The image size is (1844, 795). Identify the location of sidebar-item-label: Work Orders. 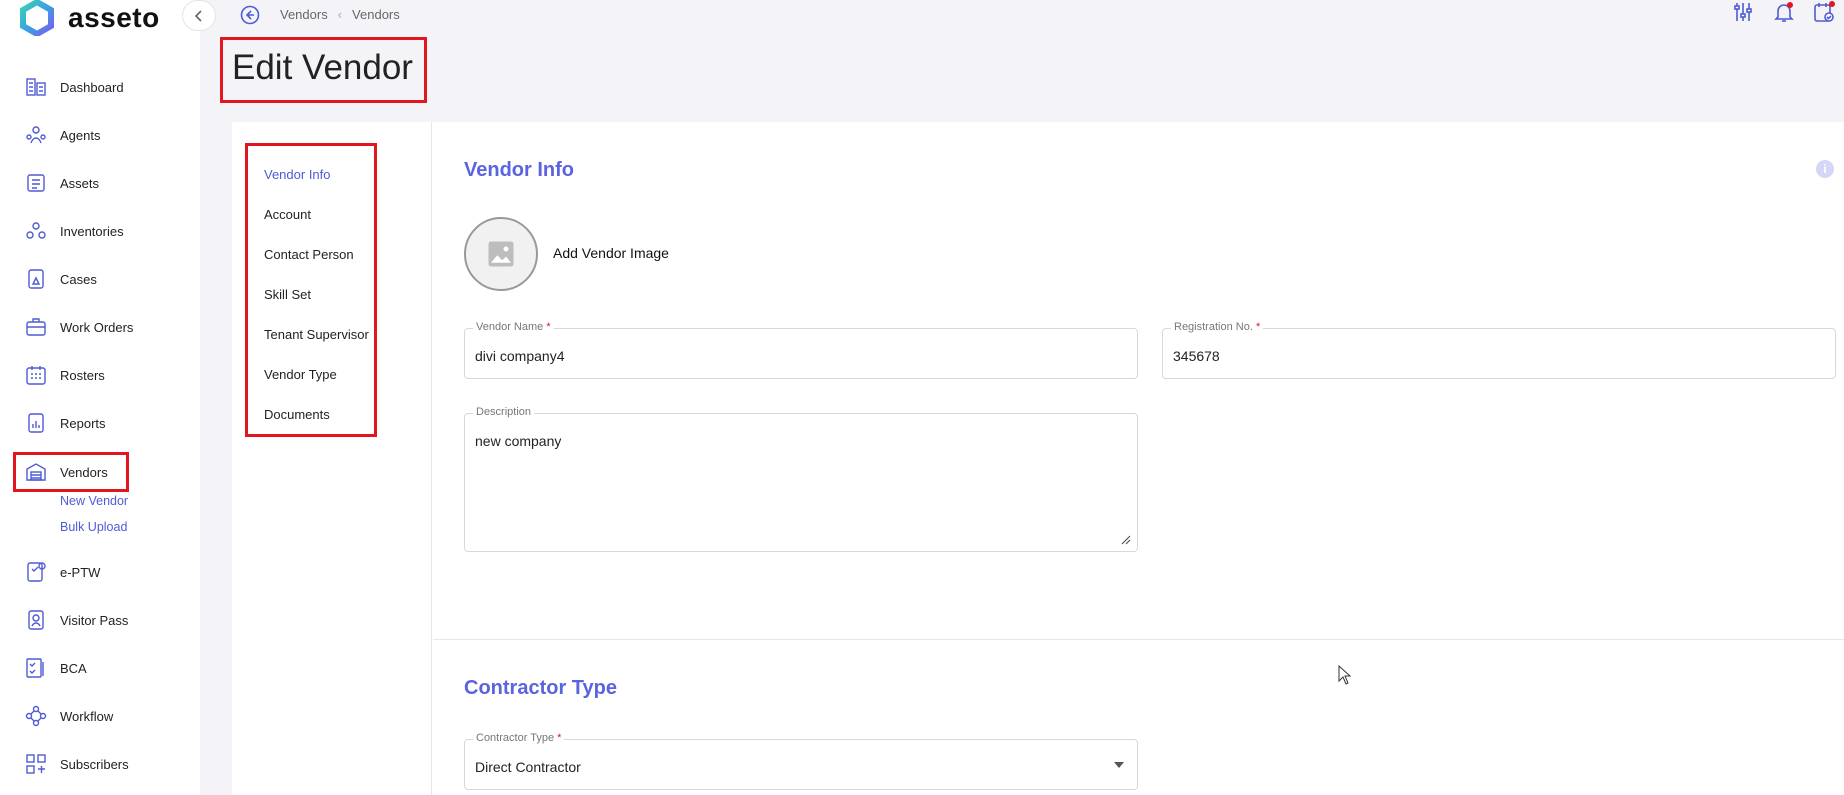
(97, 327).